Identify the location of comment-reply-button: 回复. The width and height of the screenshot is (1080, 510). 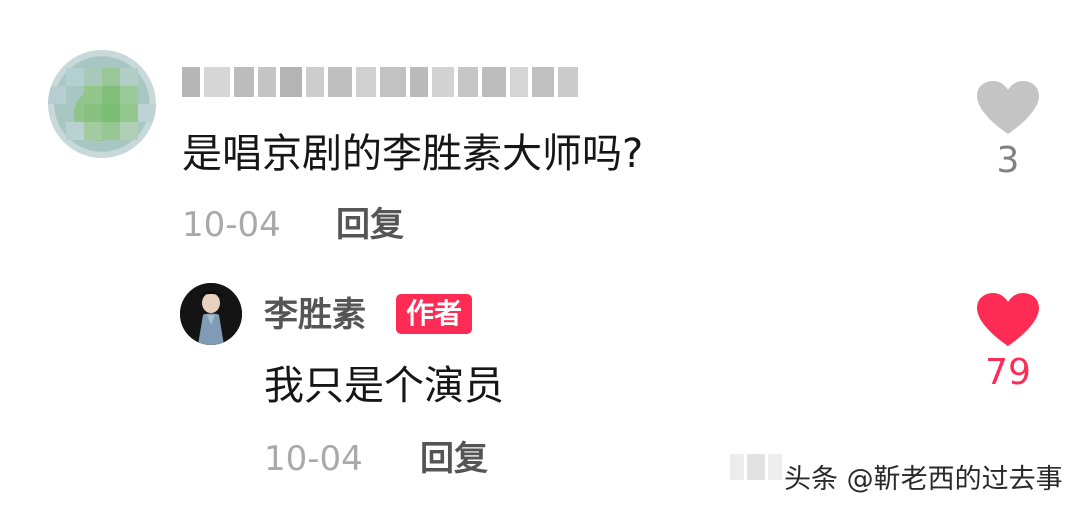
(370, 225).